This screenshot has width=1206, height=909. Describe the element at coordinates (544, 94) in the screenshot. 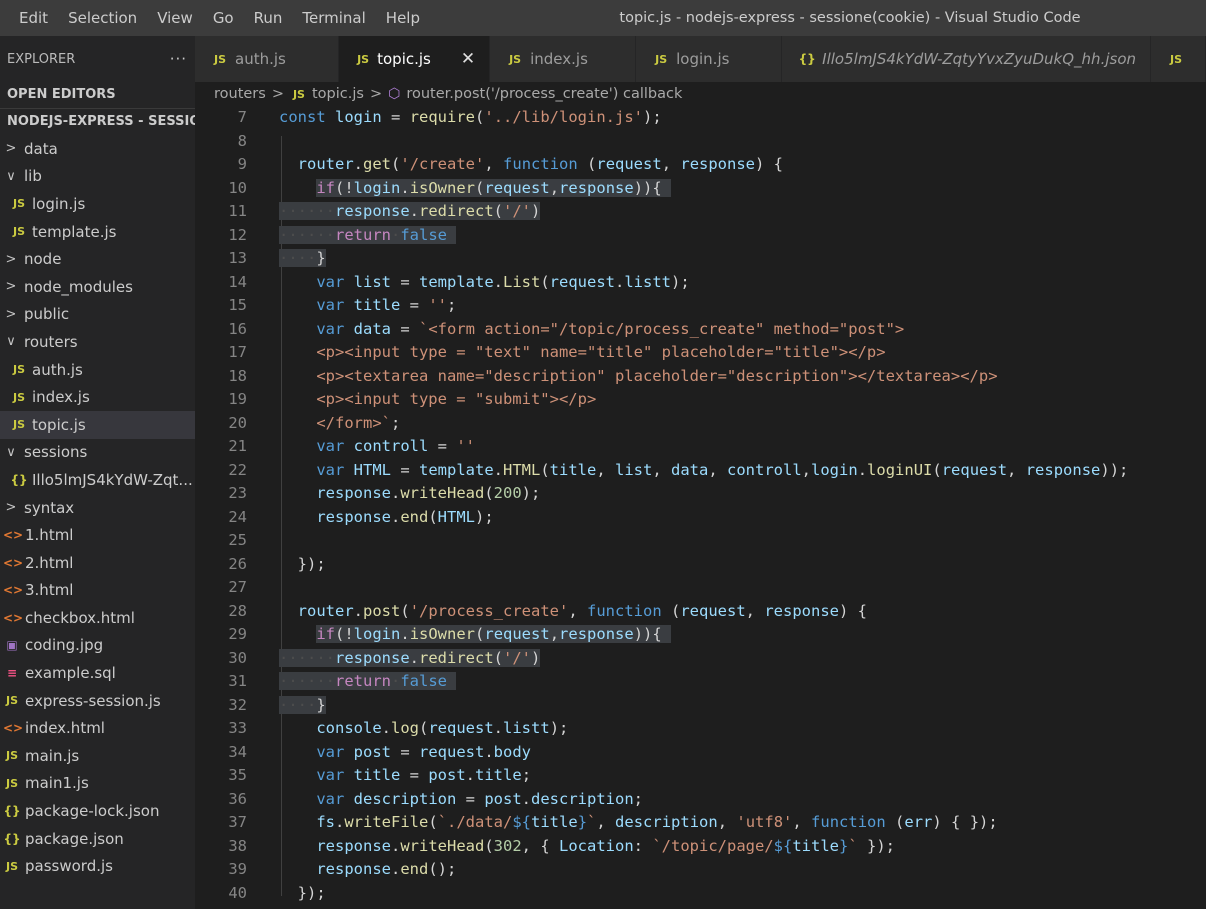

I see `breadcrumb-symbol: router.post('/process_create') callback` at that location.